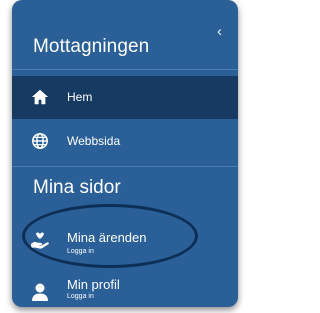 The height and width of the screenshot is (313, 320). What do you see at coordinates (219, 31) in the screenshot?
I see `collapse-chevron-icon: ‹` at bounding box center [219, 31].